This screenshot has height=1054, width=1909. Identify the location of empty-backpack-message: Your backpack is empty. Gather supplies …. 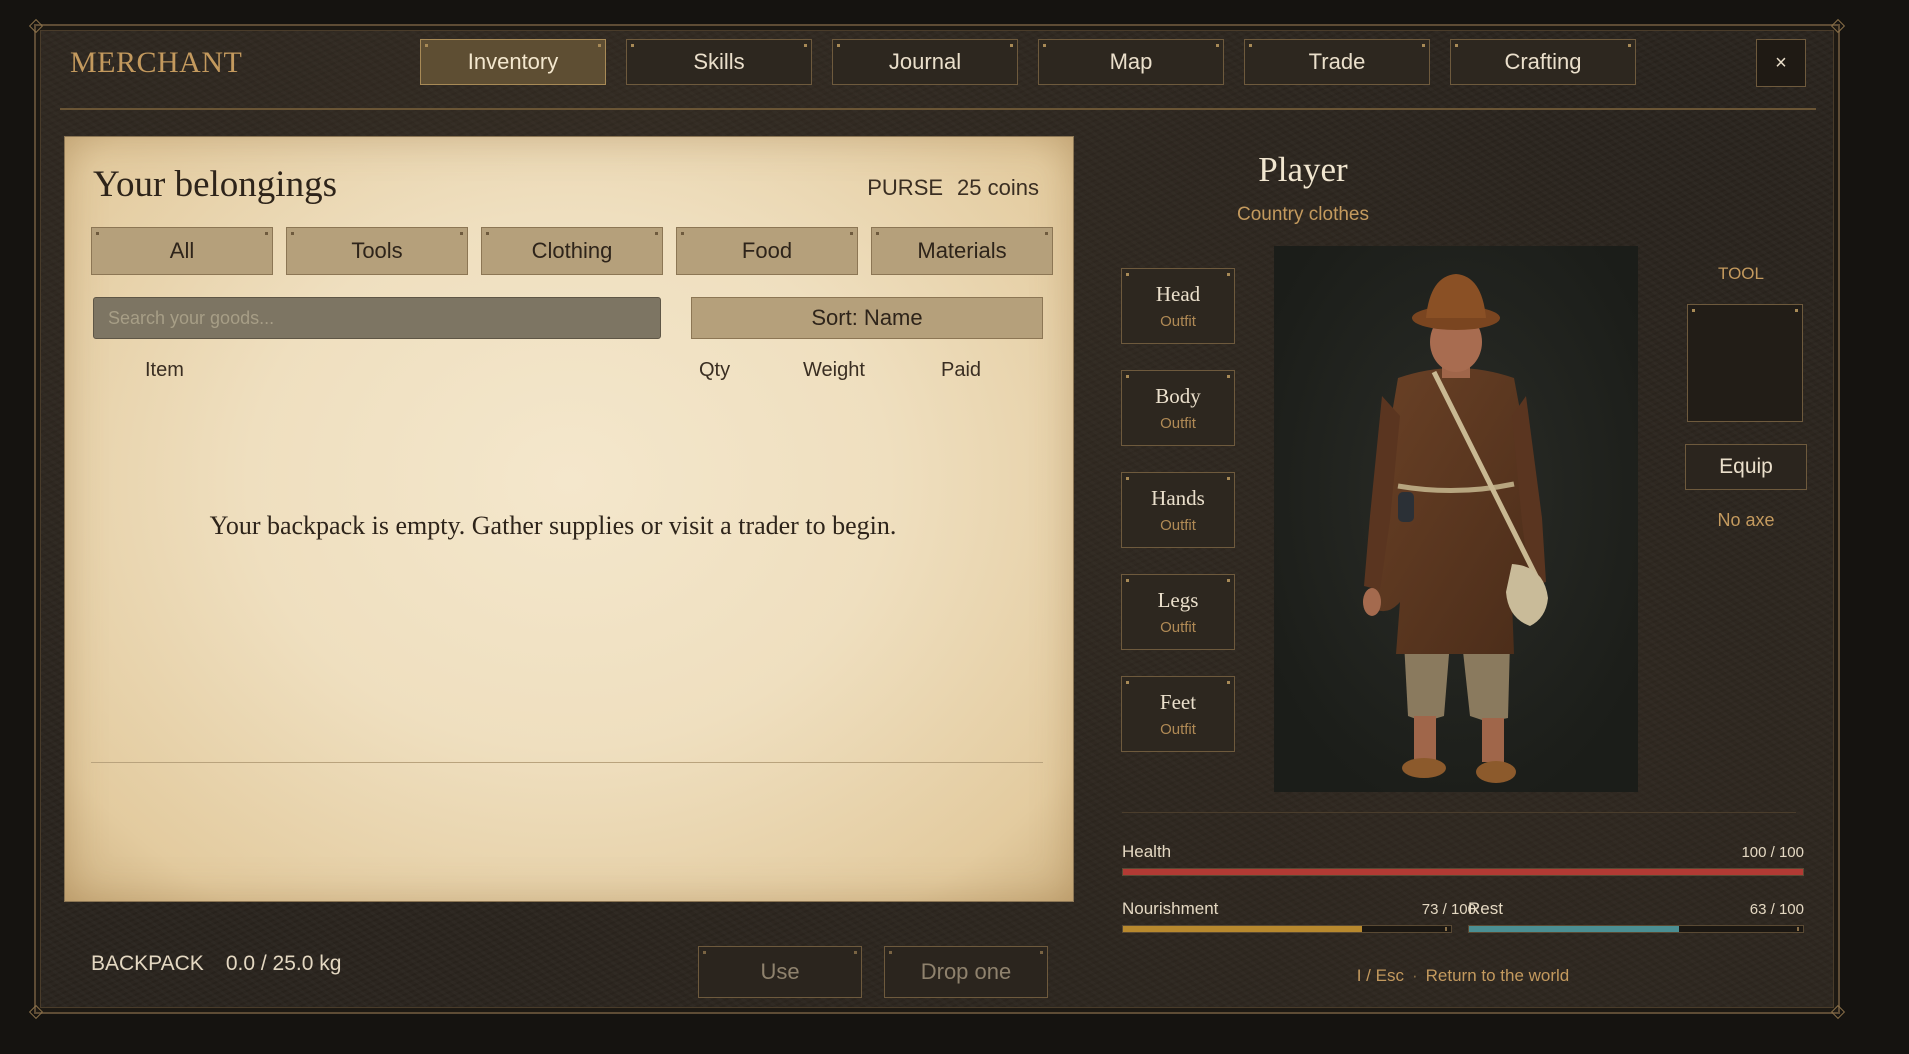
(553, 525).